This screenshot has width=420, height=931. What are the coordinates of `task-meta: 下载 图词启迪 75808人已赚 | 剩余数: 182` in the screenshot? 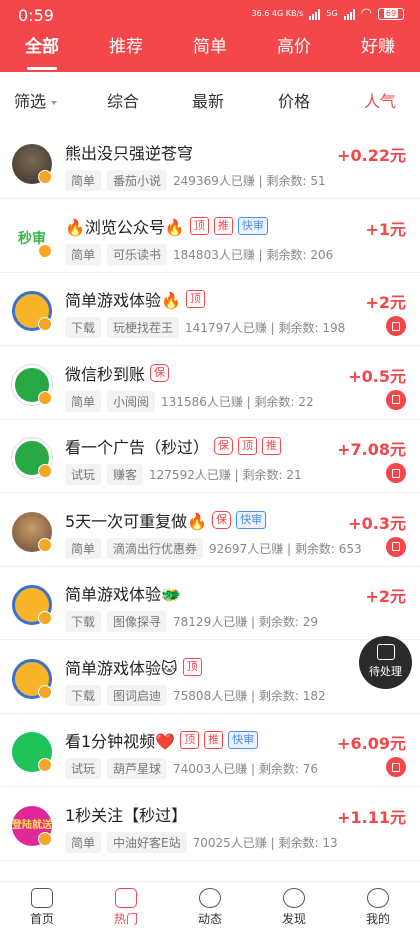 It's located at (195, 695).